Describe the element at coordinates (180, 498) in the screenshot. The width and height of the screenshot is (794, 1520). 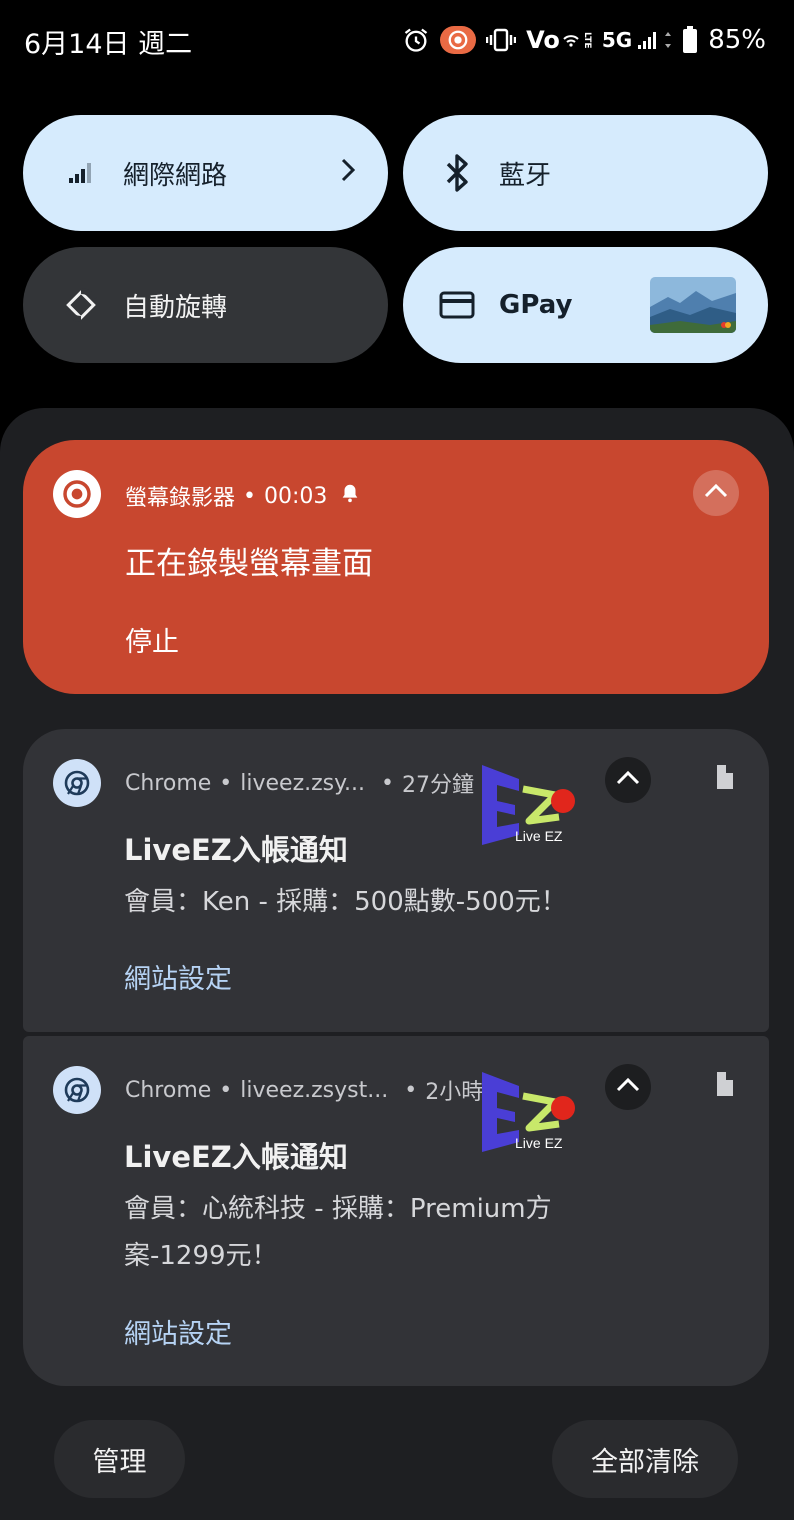
I see `recorder-app-name: 螢幕錄影器` at that location.